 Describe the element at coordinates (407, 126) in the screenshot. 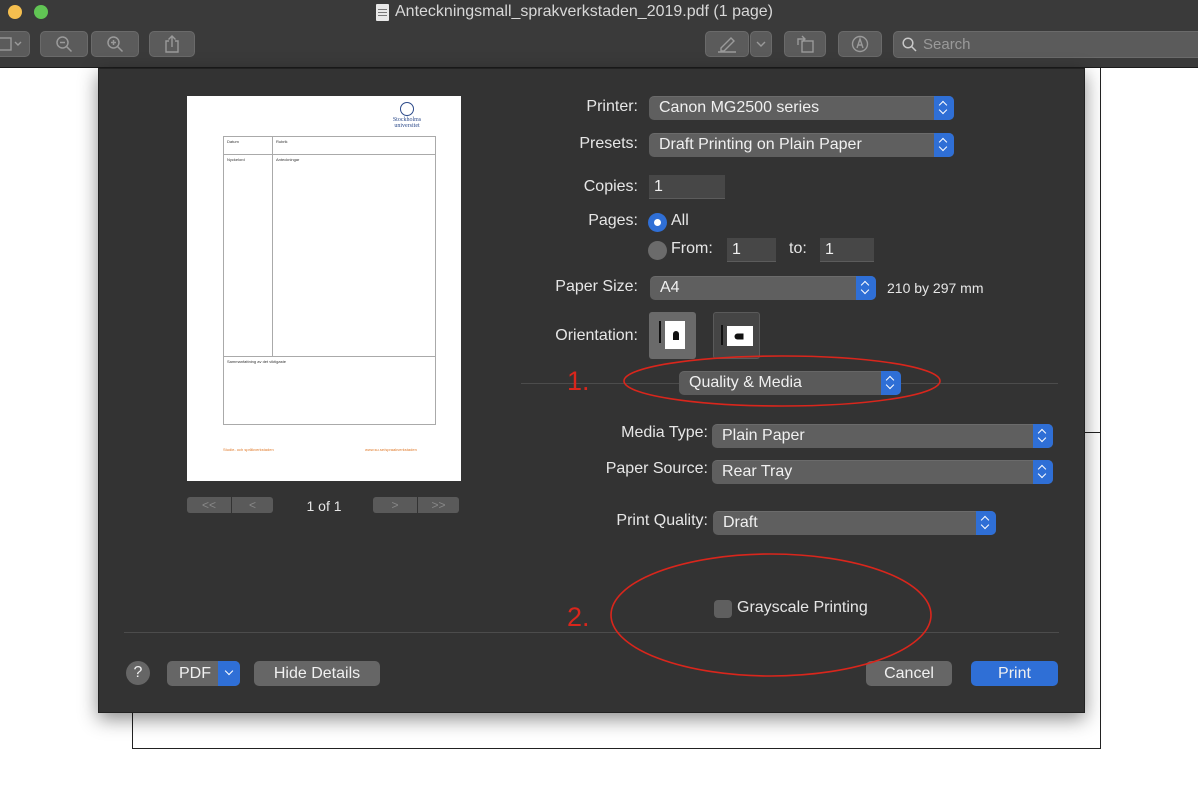

I see `logo-line-2: universitet` at that location.